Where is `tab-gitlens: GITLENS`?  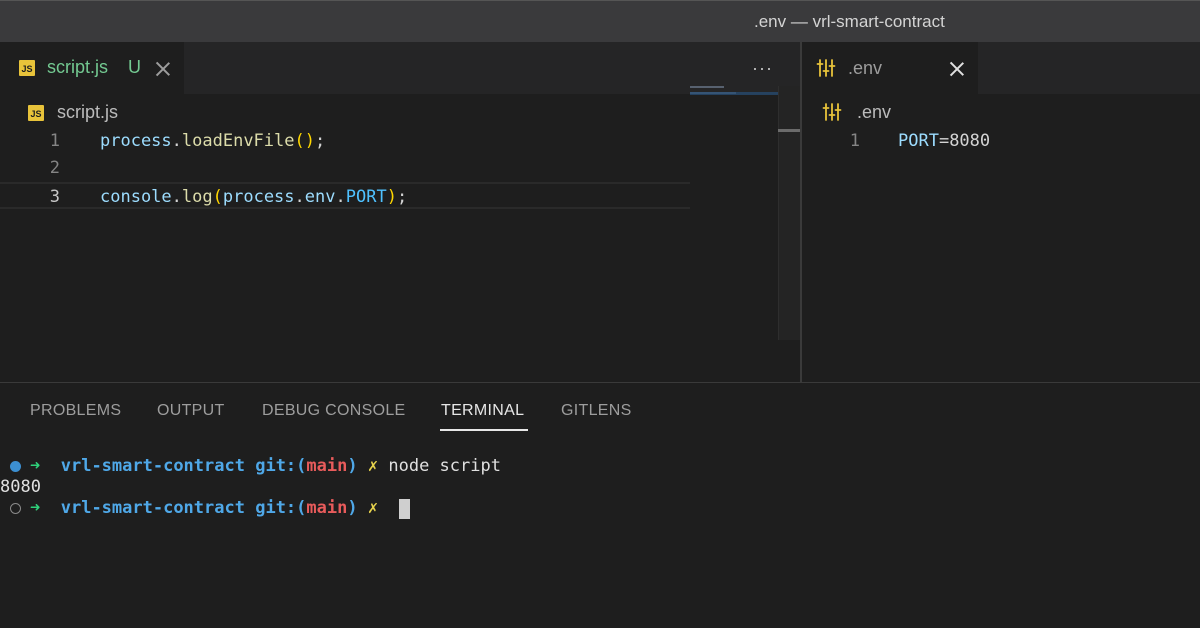 tab-gitlens: GITLENS is located at coordinates (596, 411).